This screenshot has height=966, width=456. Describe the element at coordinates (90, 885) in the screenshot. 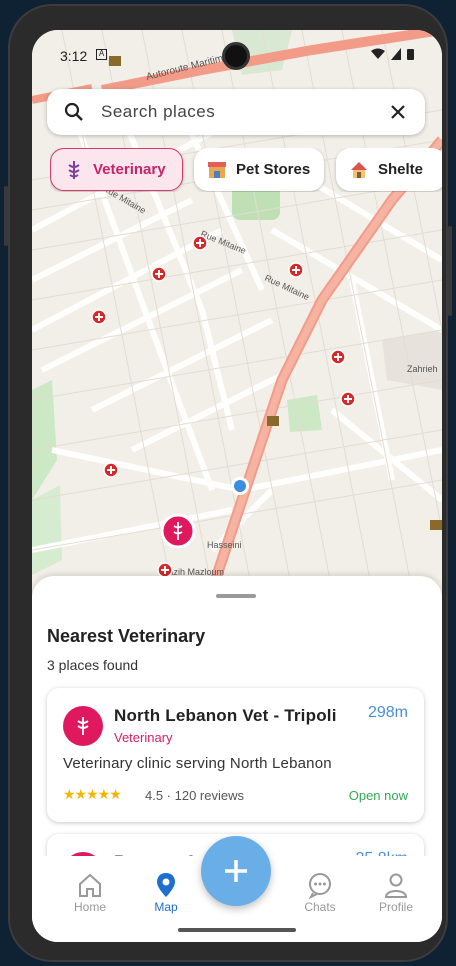

I see `home-icon` at that location.